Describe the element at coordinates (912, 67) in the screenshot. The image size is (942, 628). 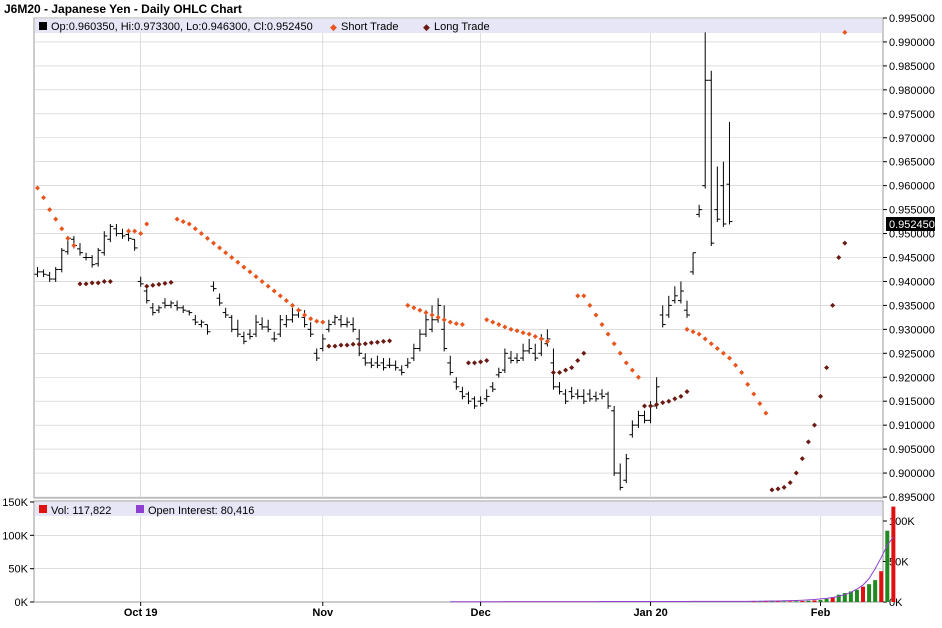
I see `price-tick-label: 0.985000` at that location.